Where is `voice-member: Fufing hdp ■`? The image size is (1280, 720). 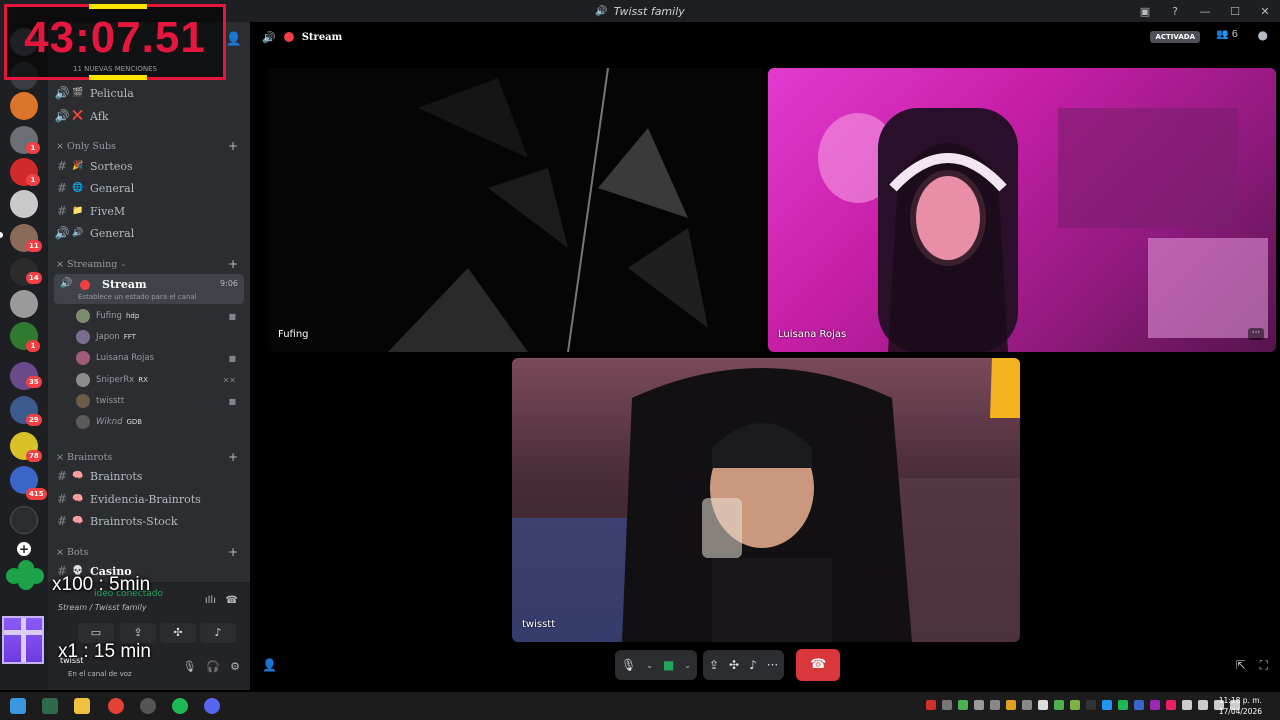 voice-member: Fufing hdp ■ is located at coordinates (159, 316).